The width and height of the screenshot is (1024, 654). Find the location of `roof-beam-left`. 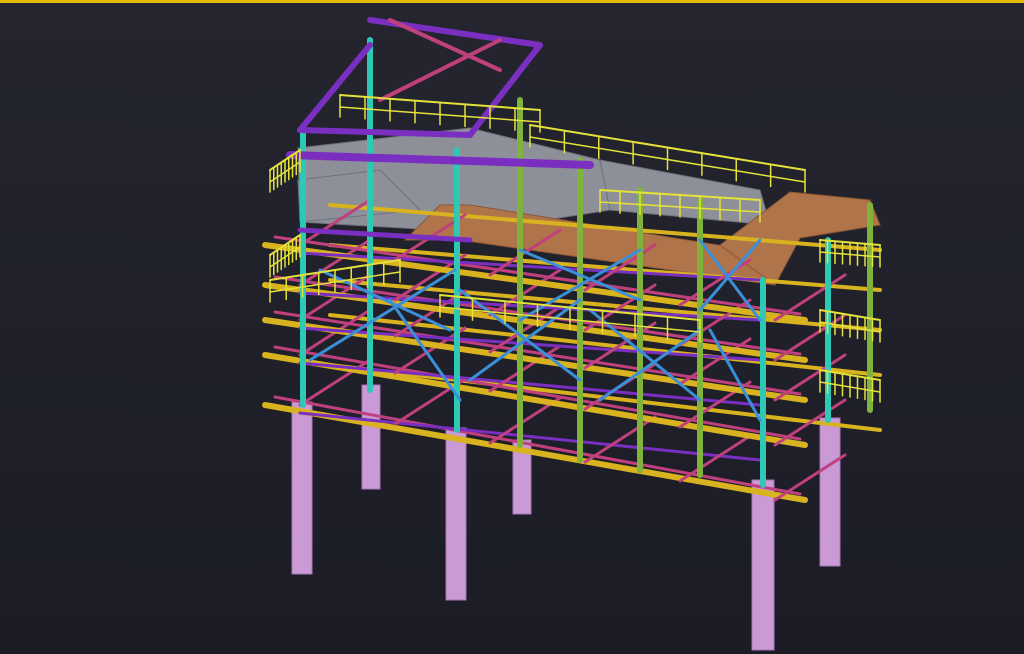

roof-beam-left is located at coordinates (335, 87).